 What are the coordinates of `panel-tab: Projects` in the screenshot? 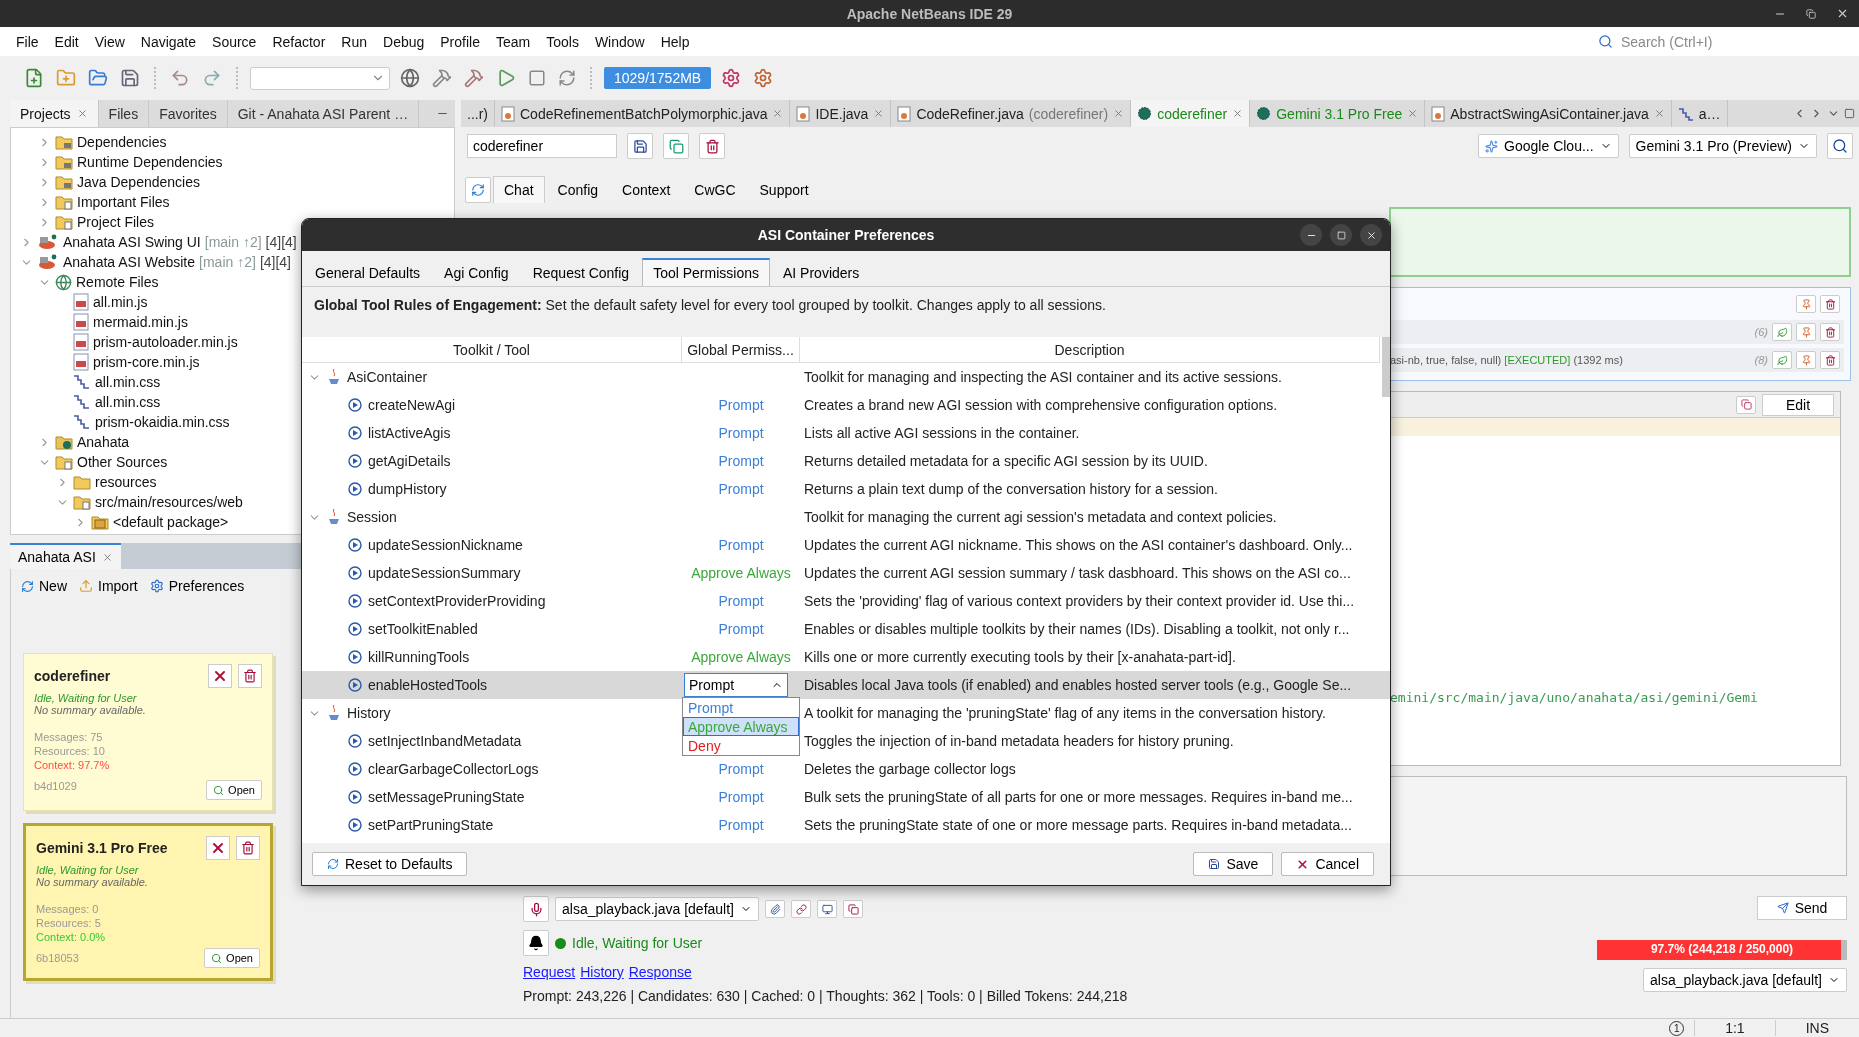 It's located at (54, 113).